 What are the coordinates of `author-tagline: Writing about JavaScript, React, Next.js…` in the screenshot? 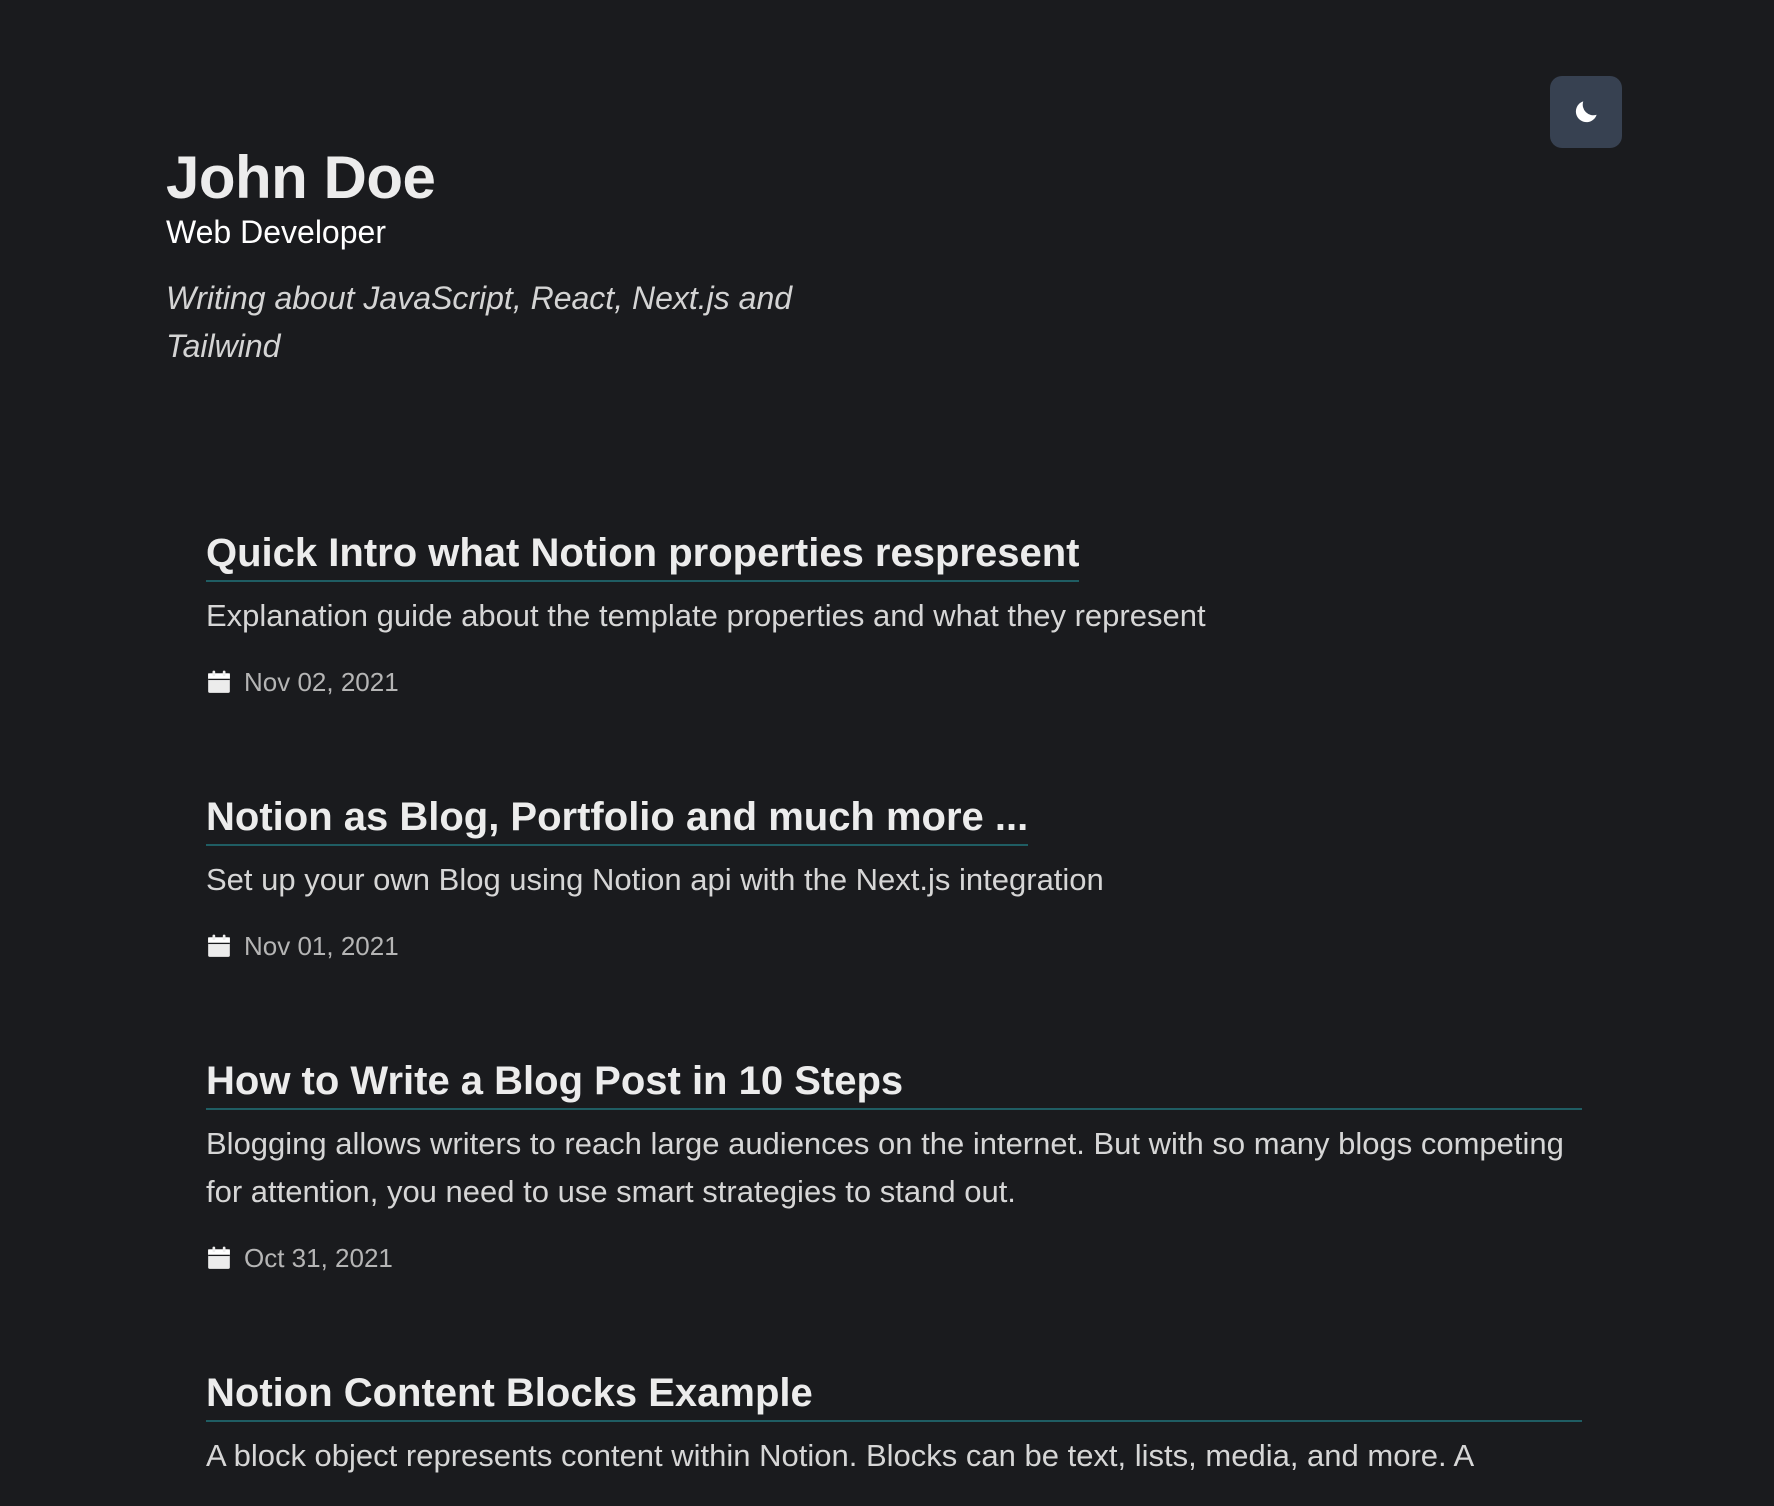 It's located at (479, 322).